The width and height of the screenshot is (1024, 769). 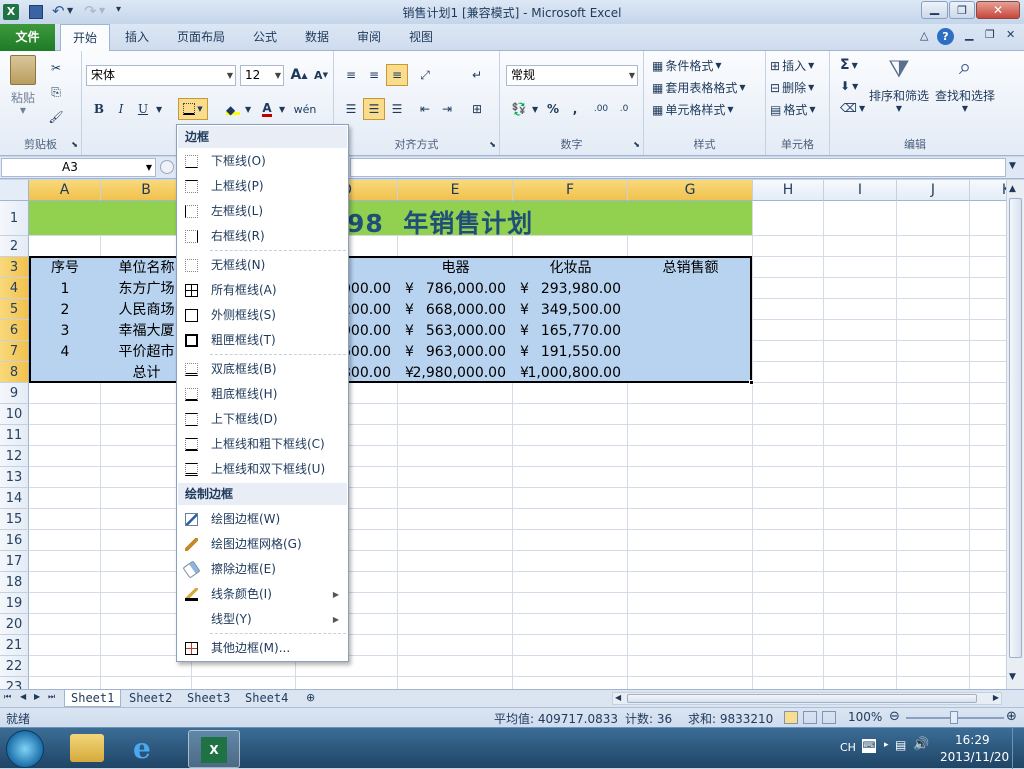 What do you see at coordinates (14, 414) in the screenshot?
I see `row-header-10: 10` at bounding box center [14, 414].